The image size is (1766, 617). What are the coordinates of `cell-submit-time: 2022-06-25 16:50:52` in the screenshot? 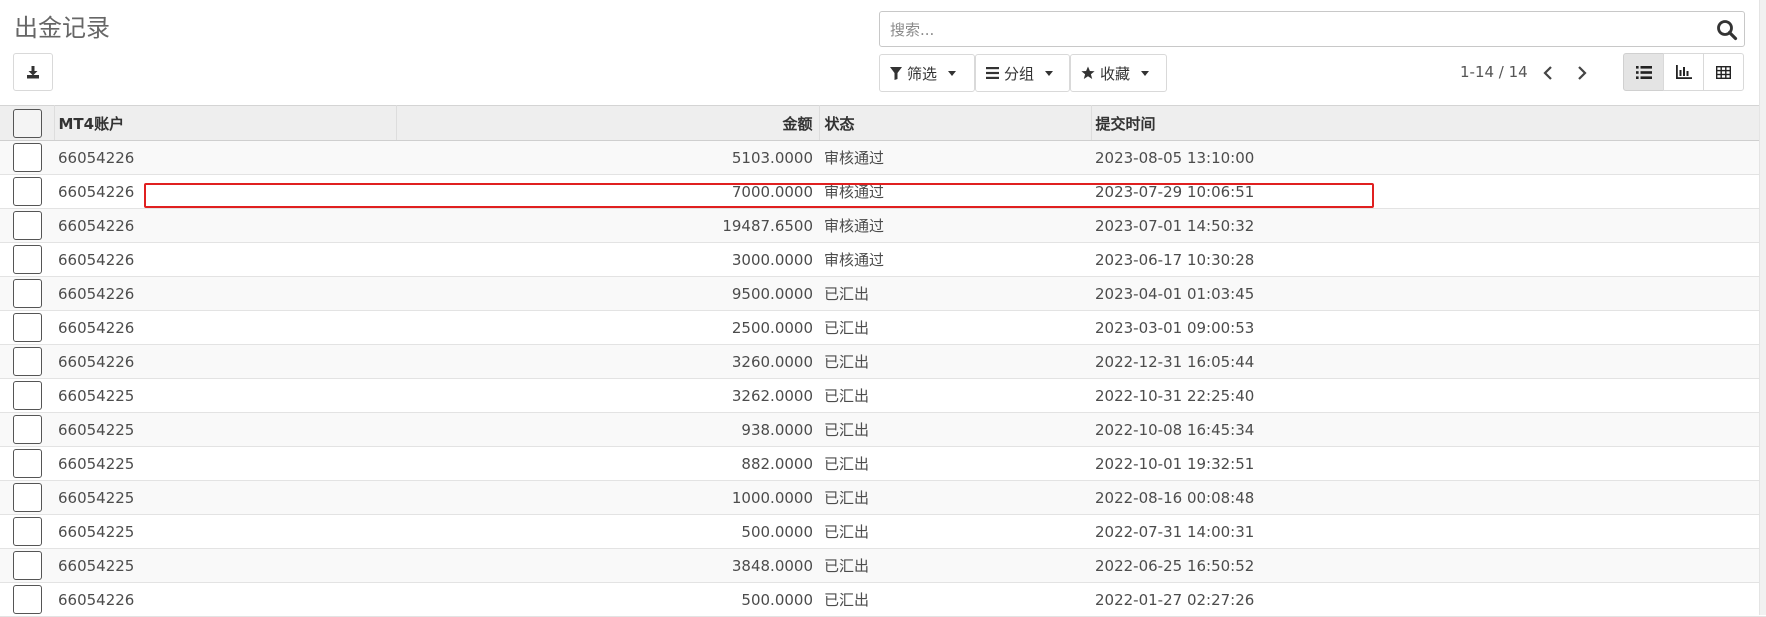 It's located at (1175, 565).